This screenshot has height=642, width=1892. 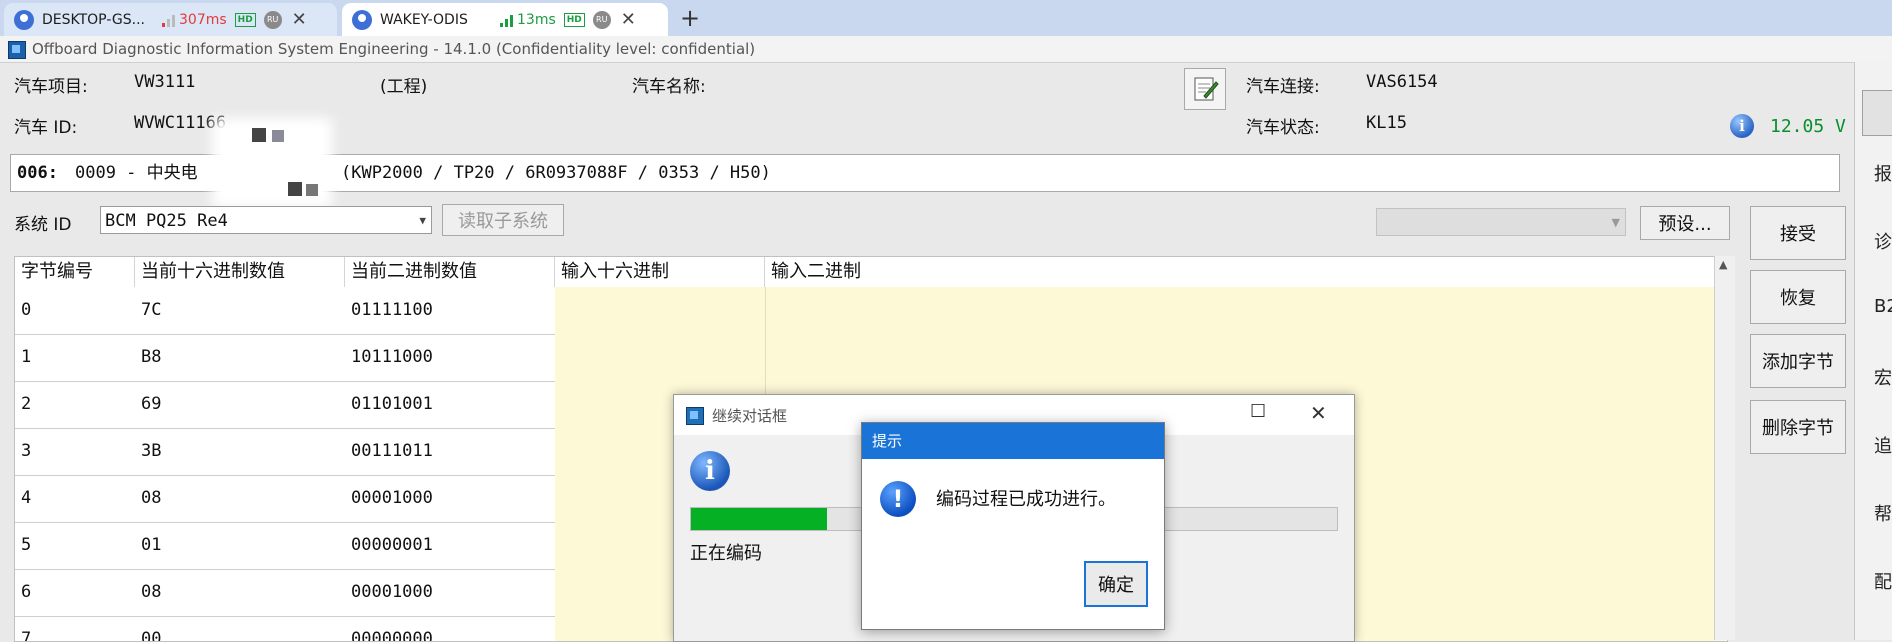 I want to click on notes-button, so click(x=1205, y=89).